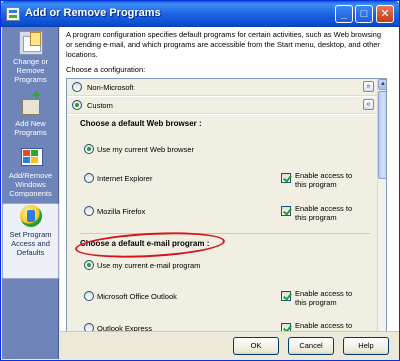 This screenshot has height=361, width=400. Describe the element at coordinates (31, 103) in the screenshot. I see `add-new-programs-icon` at that location.